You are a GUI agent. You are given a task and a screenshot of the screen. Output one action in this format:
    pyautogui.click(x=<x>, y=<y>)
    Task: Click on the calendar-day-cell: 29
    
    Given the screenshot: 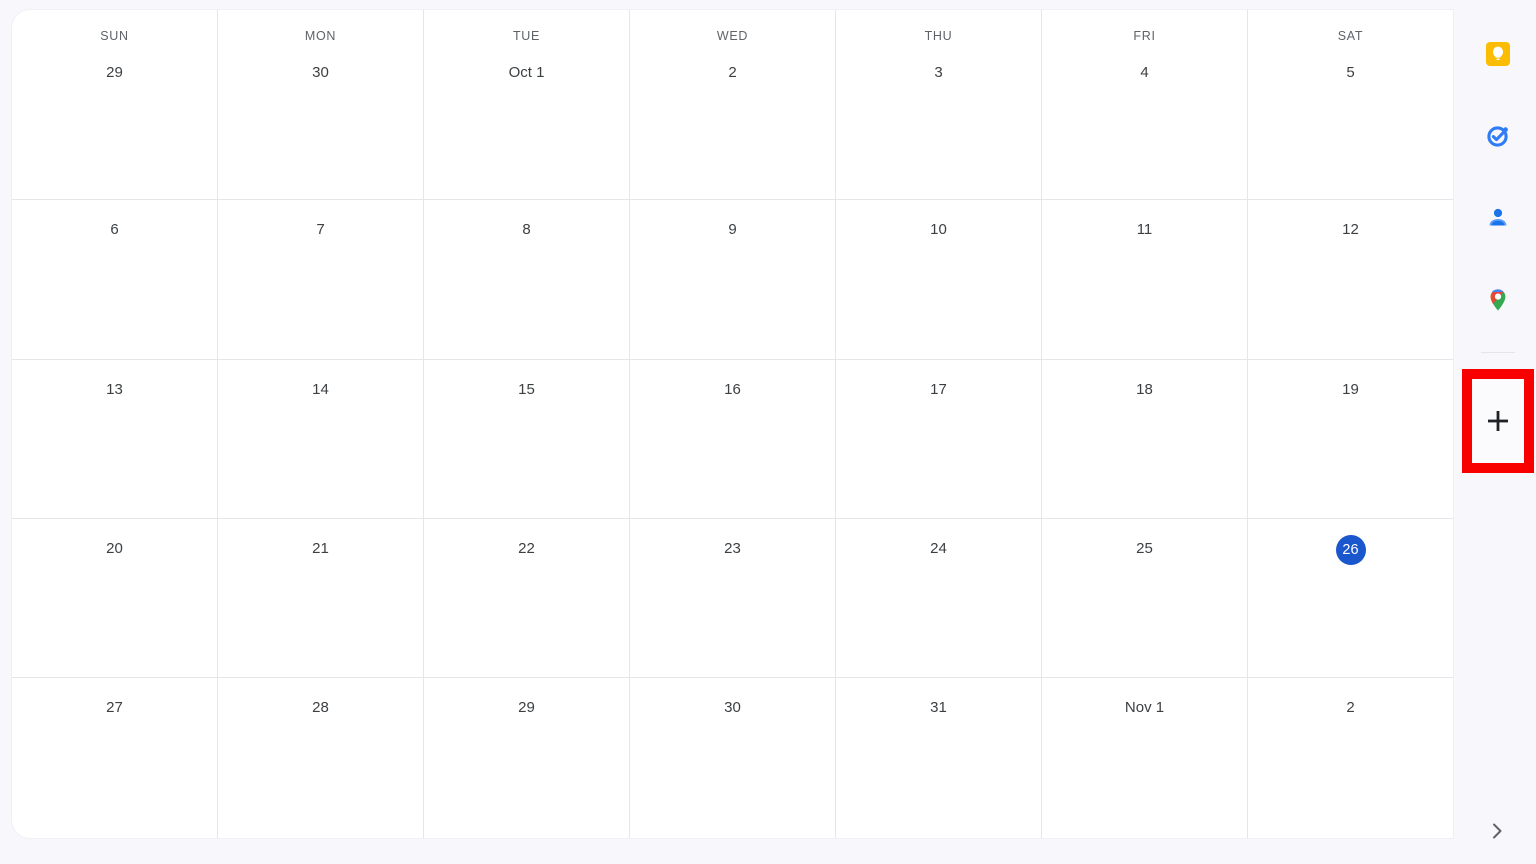 What is the action you would take?
    pyautogui.click(x=527, y=758)
    